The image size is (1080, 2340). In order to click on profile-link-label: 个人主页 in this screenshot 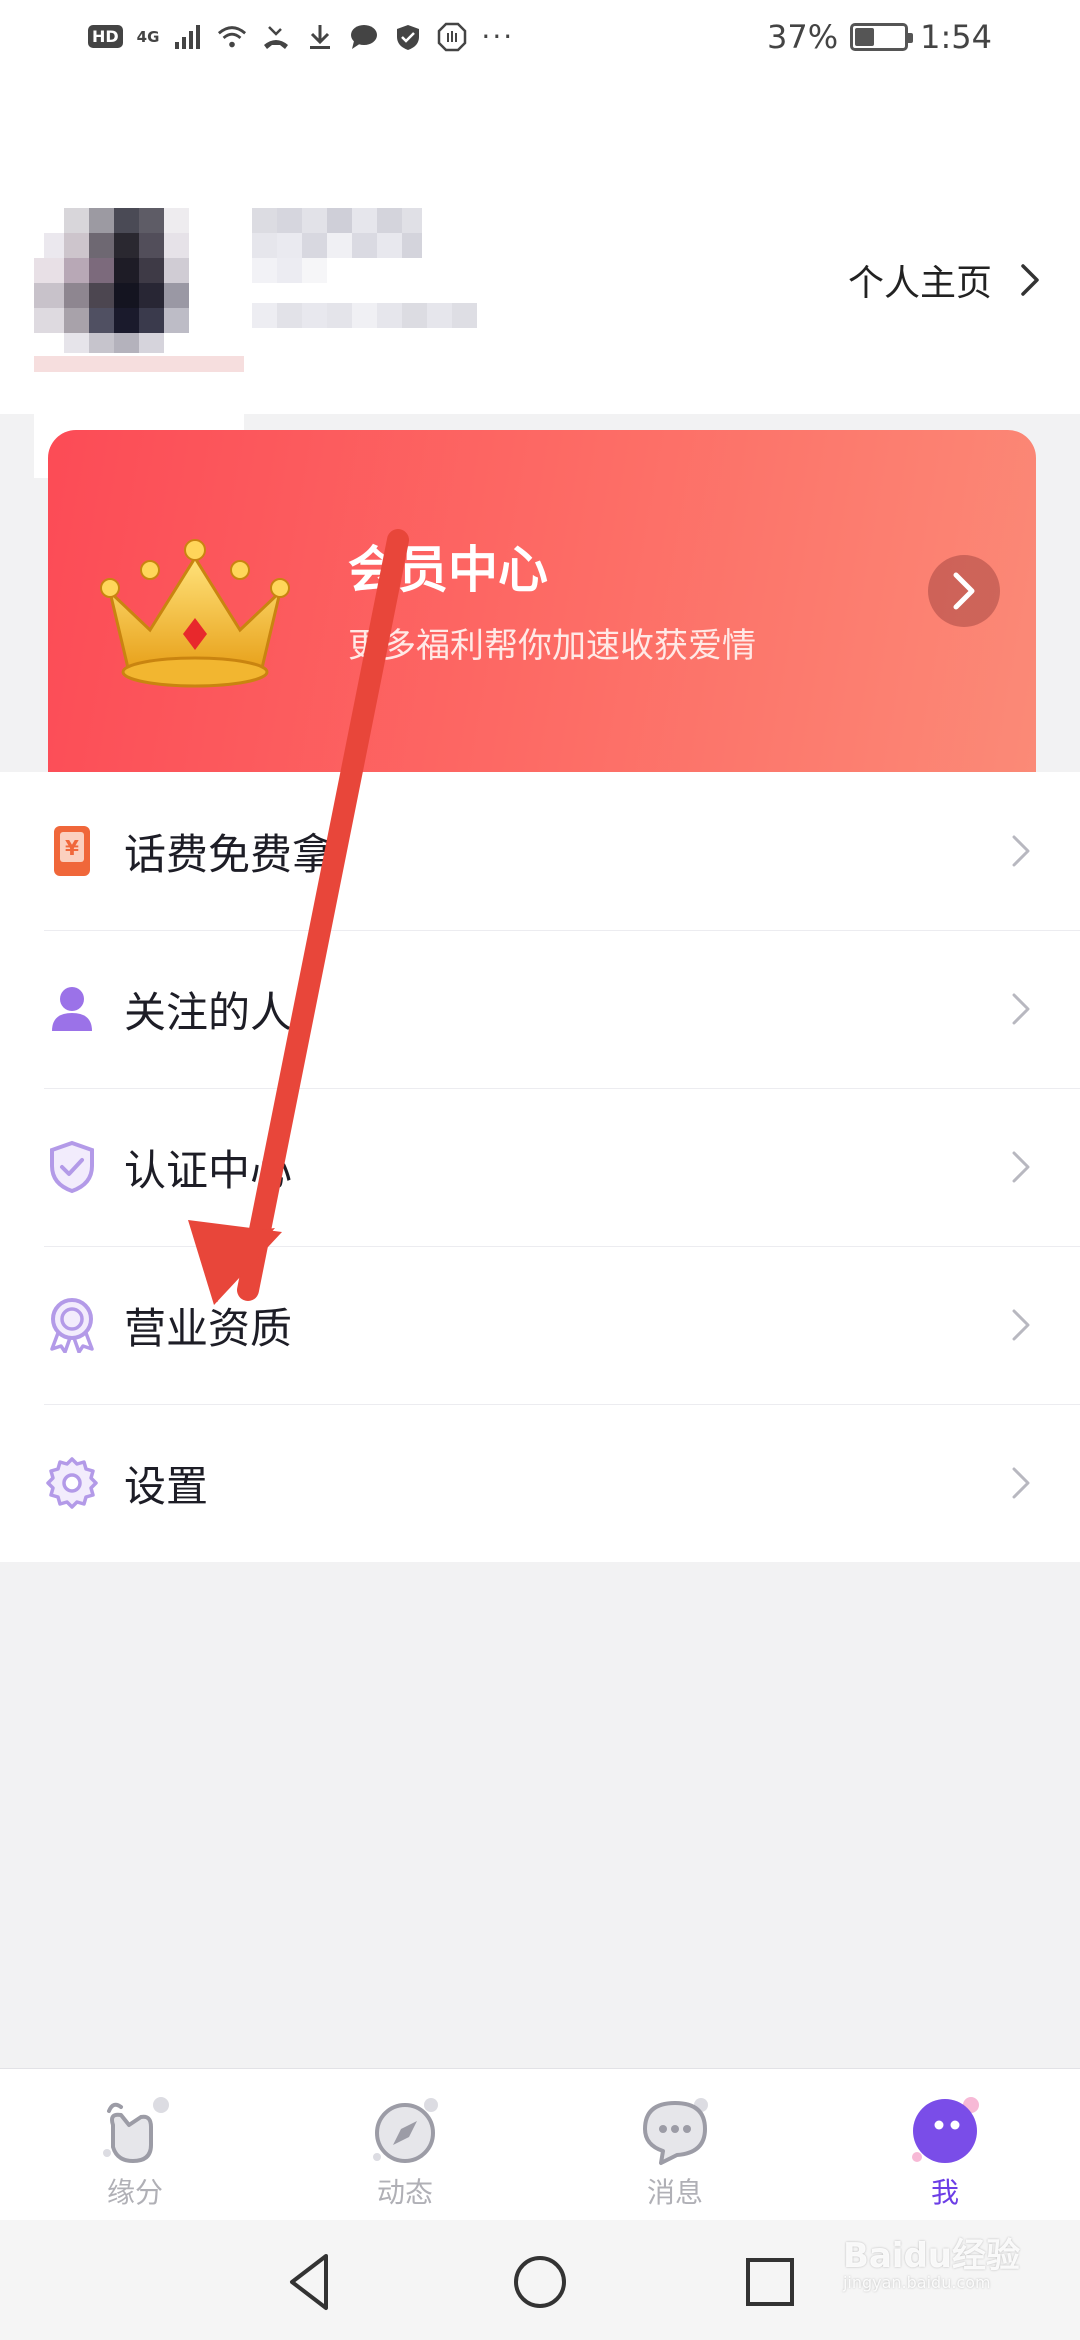, I will do `click(919, 283)`.